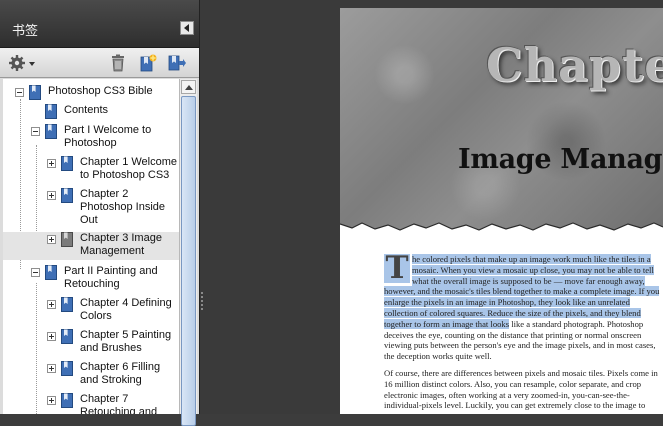 The width and height of the screenshot is (663, 426). Describe the element at coordinates (99, 63) in the screenshot. I see `bookmarks-toolbar` at that location.